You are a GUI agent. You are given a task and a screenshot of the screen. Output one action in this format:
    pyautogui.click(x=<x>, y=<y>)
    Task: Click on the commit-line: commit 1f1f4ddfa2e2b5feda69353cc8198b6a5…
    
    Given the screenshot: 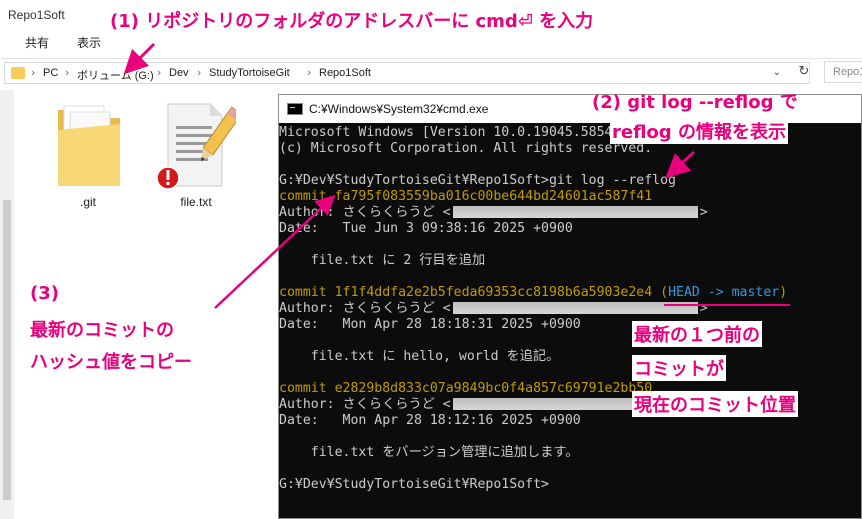 What is the action you would take?
    pyautogui.click(x=533, y=293)
    